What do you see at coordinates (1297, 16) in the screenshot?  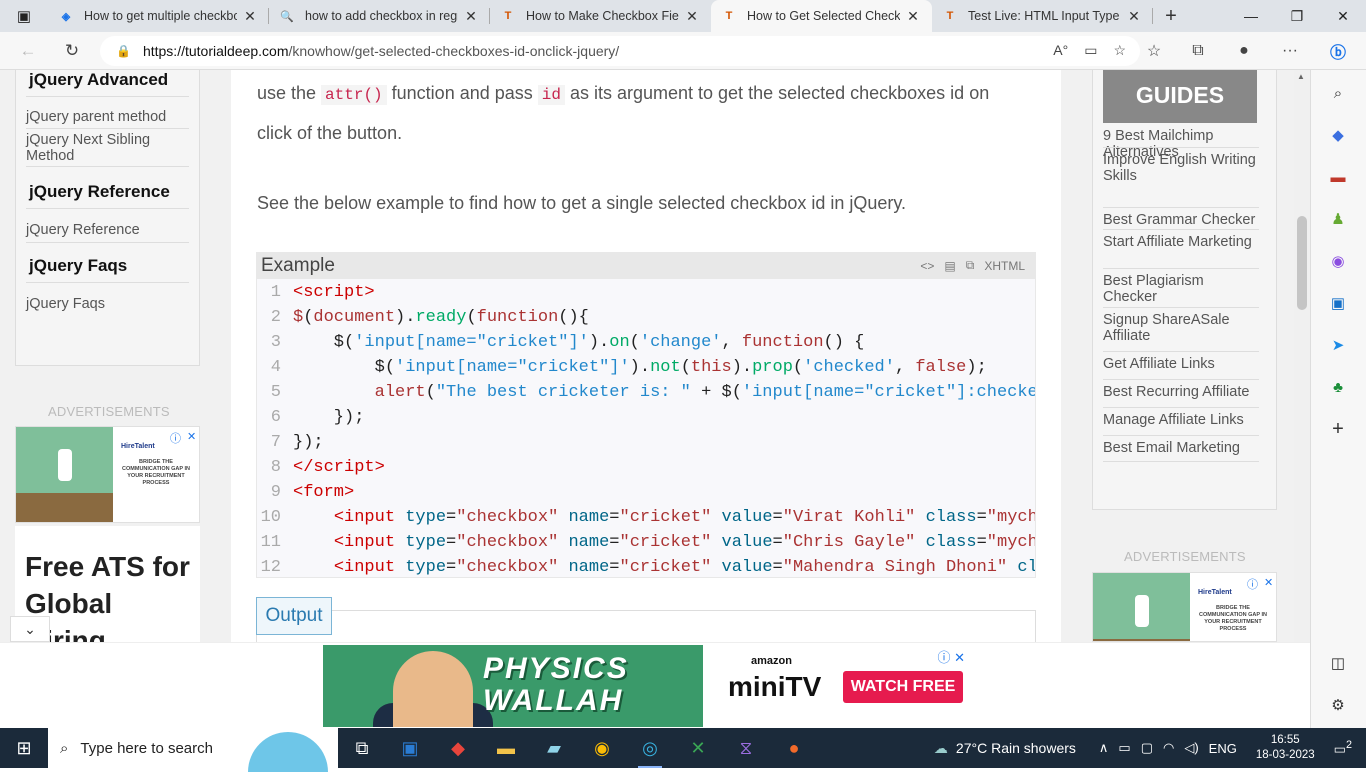 I see `restore-icon: ❐` at bounding box center [1297, 16].